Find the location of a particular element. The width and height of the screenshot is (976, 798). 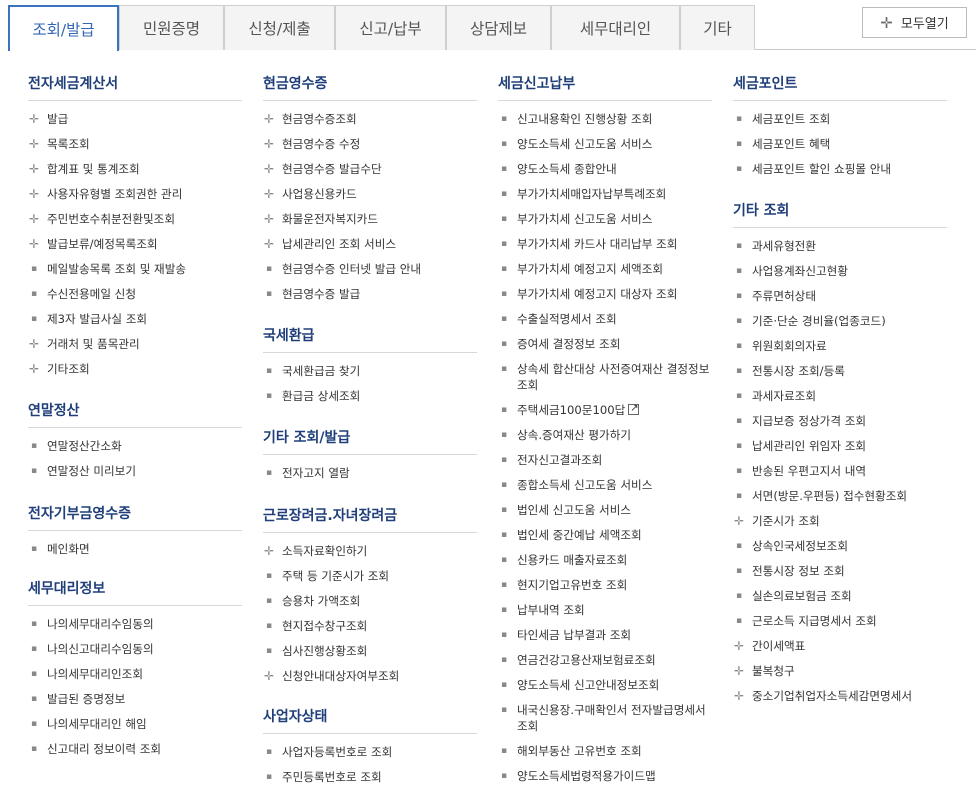

menu-item-label: 양도소득세 신고도움 서비스 is located at coordinates (585, 144).